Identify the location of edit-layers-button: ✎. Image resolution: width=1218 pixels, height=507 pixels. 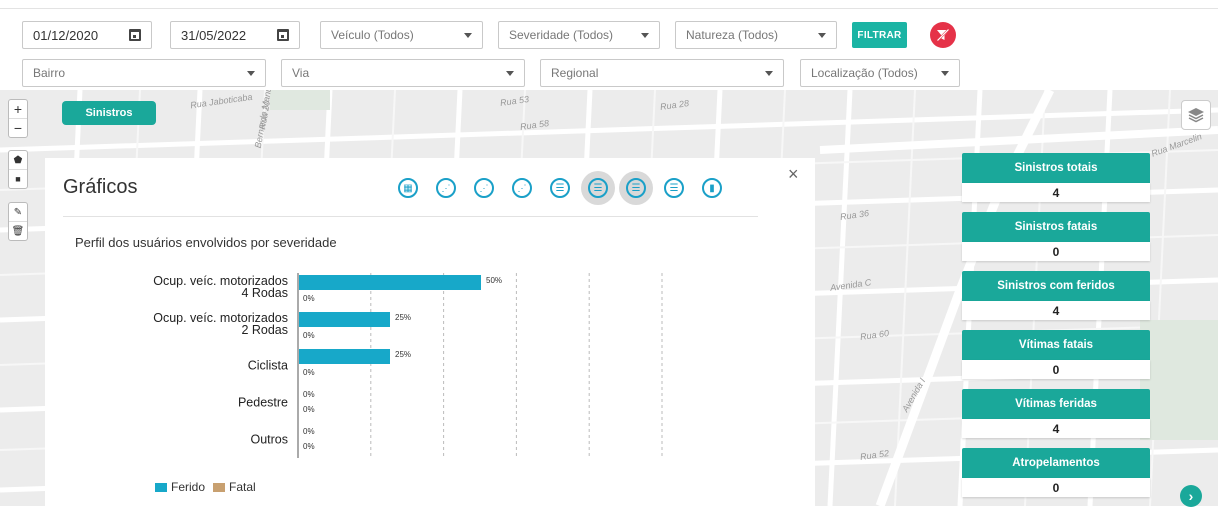
(18, 212).